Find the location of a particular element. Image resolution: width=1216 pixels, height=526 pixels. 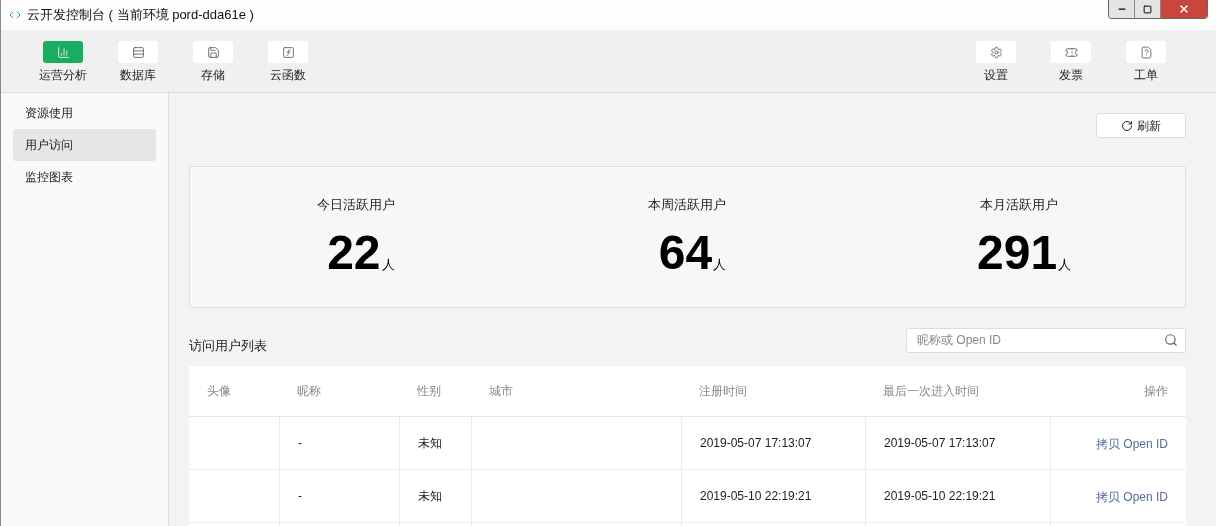

code-icon is located at coordinates (15, 15).